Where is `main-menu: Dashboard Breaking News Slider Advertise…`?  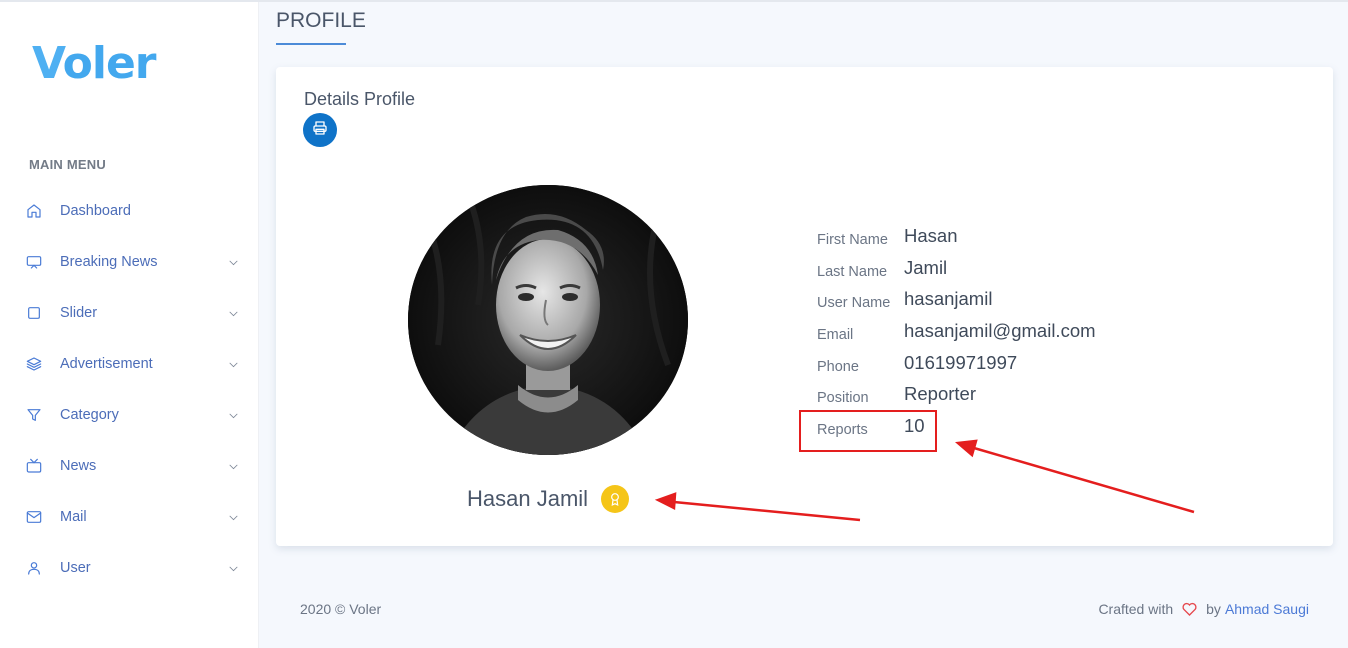 main-menu: Dashboard Breaking News Slider Advertise… is located at coordinates (129, 389).